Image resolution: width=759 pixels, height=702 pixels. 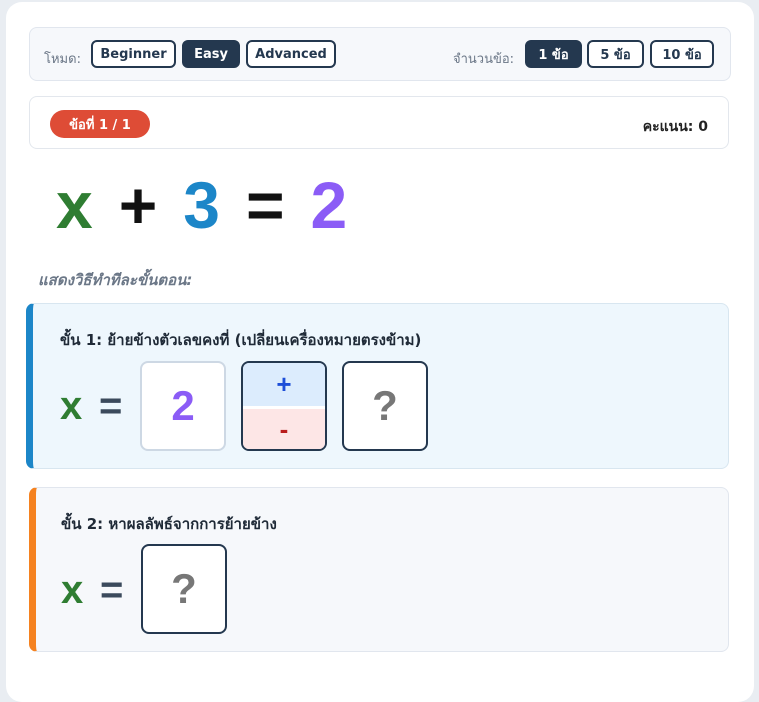 I want to click on step-1-answer-placeholder: ?, so click(x=385, y=405).